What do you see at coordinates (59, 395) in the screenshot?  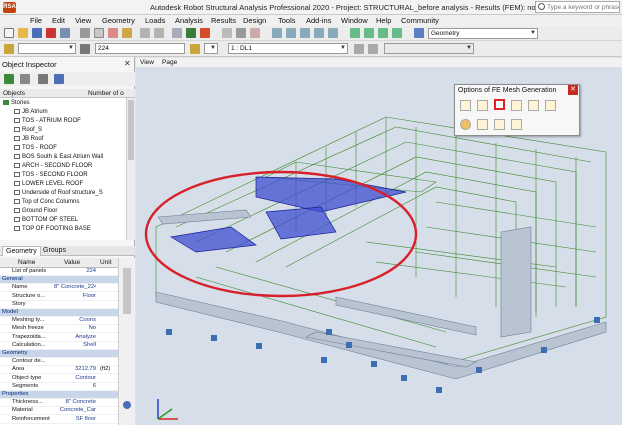 I see `property-group: Properties` at bounding box center [59, 395].